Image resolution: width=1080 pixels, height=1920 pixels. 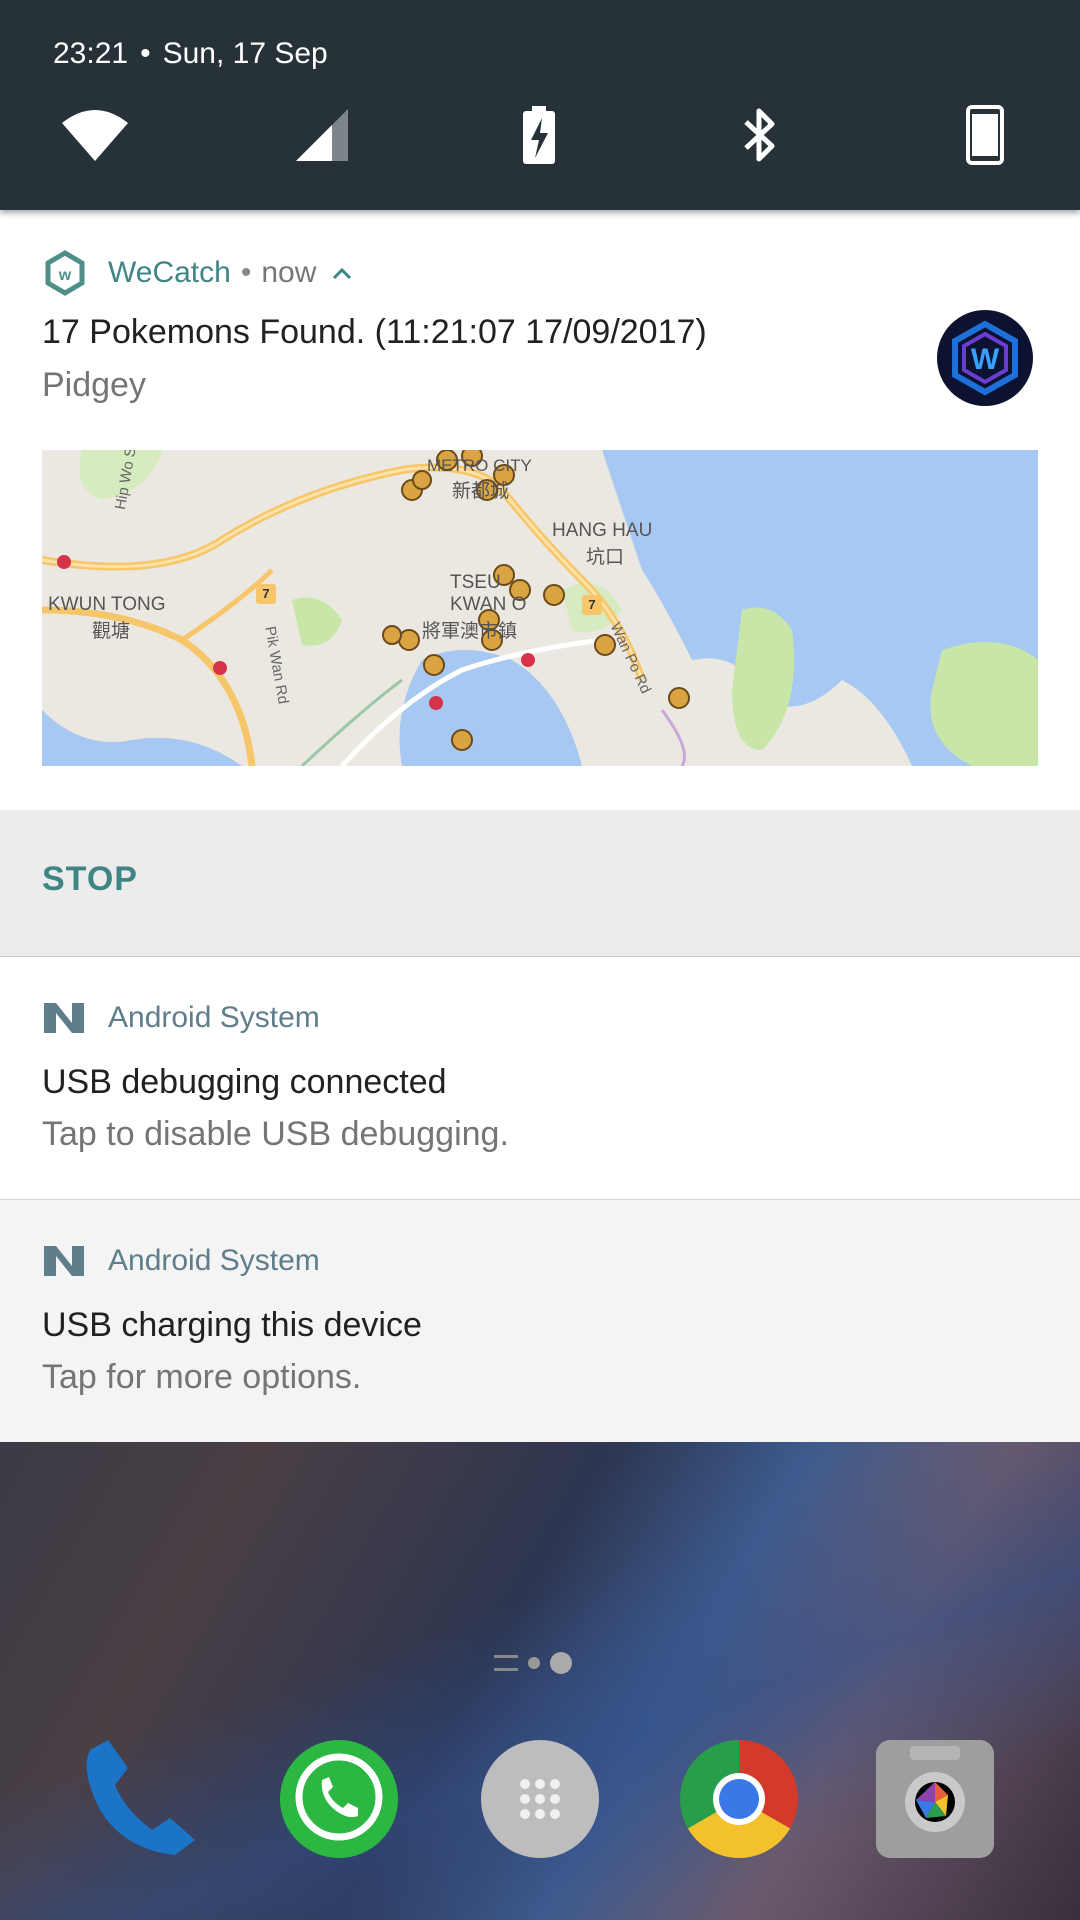 I want to click on chrome-app, so click(x=739, y=1799).